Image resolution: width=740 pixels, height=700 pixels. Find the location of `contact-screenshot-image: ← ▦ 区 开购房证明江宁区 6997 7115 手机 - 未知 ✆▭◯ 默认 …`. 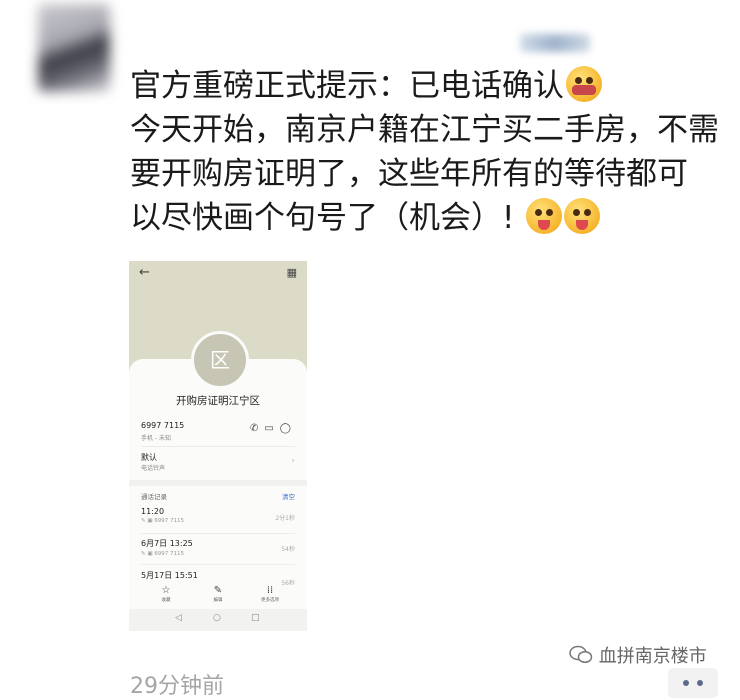

contact-screenshot-image: ← ▦ 区 开购房证明江宁区 6997 7115 手机 - 未知 ✆▭◯ 默认 … is located at coordinates (218, 446).